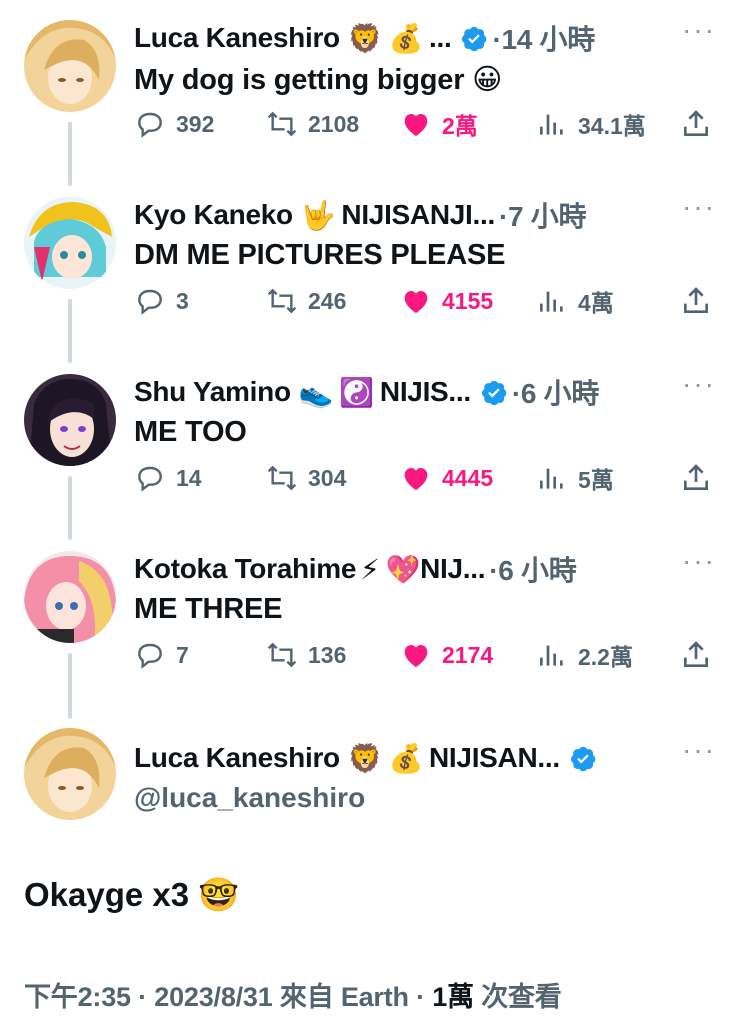 The width and height of the screenshot is (740, 1024). I want to click on retweet-icon, so click(282, 124).